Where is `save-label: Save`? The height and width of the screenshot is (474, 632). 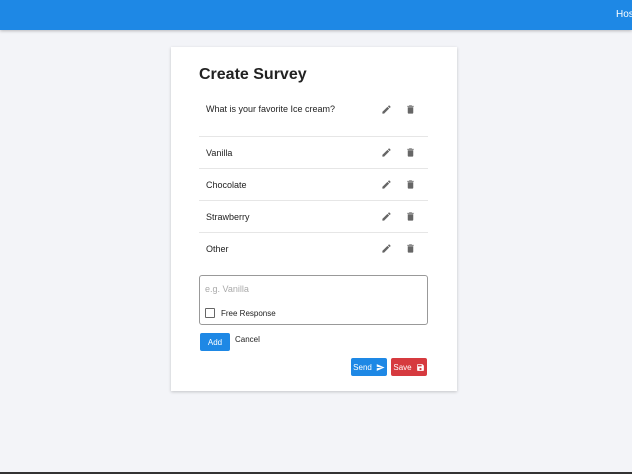 save-label: Save is located at coordinates (402, 367).